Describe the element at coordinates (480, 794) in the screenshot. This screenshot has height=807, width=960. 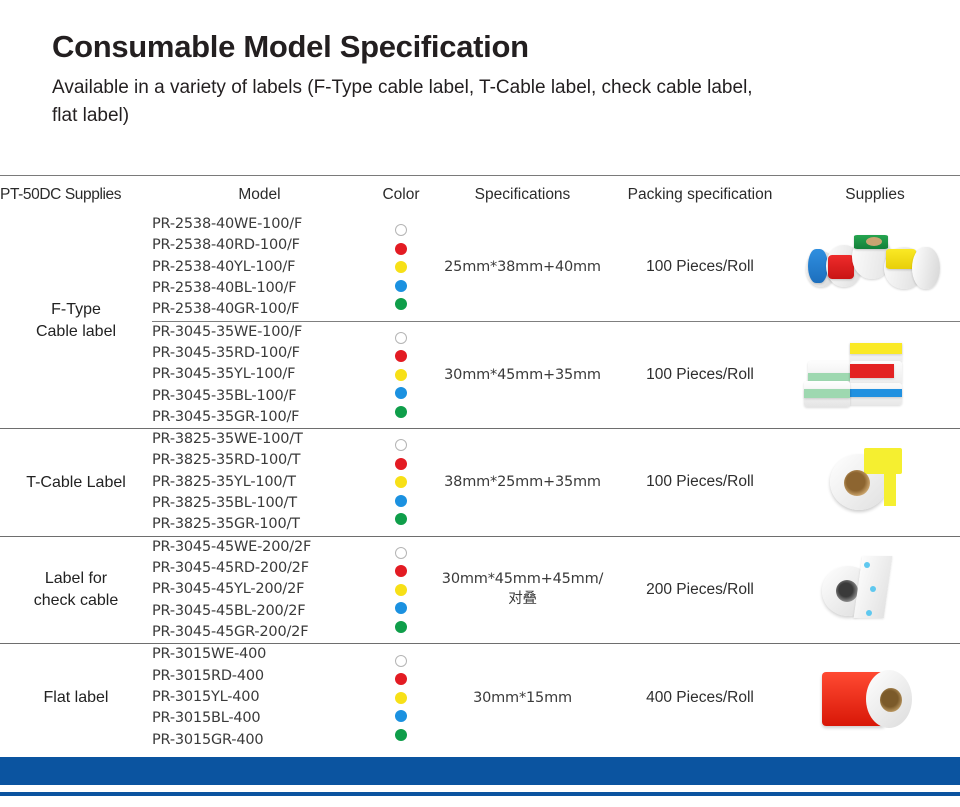
I see `footer-accent-line` at that location.